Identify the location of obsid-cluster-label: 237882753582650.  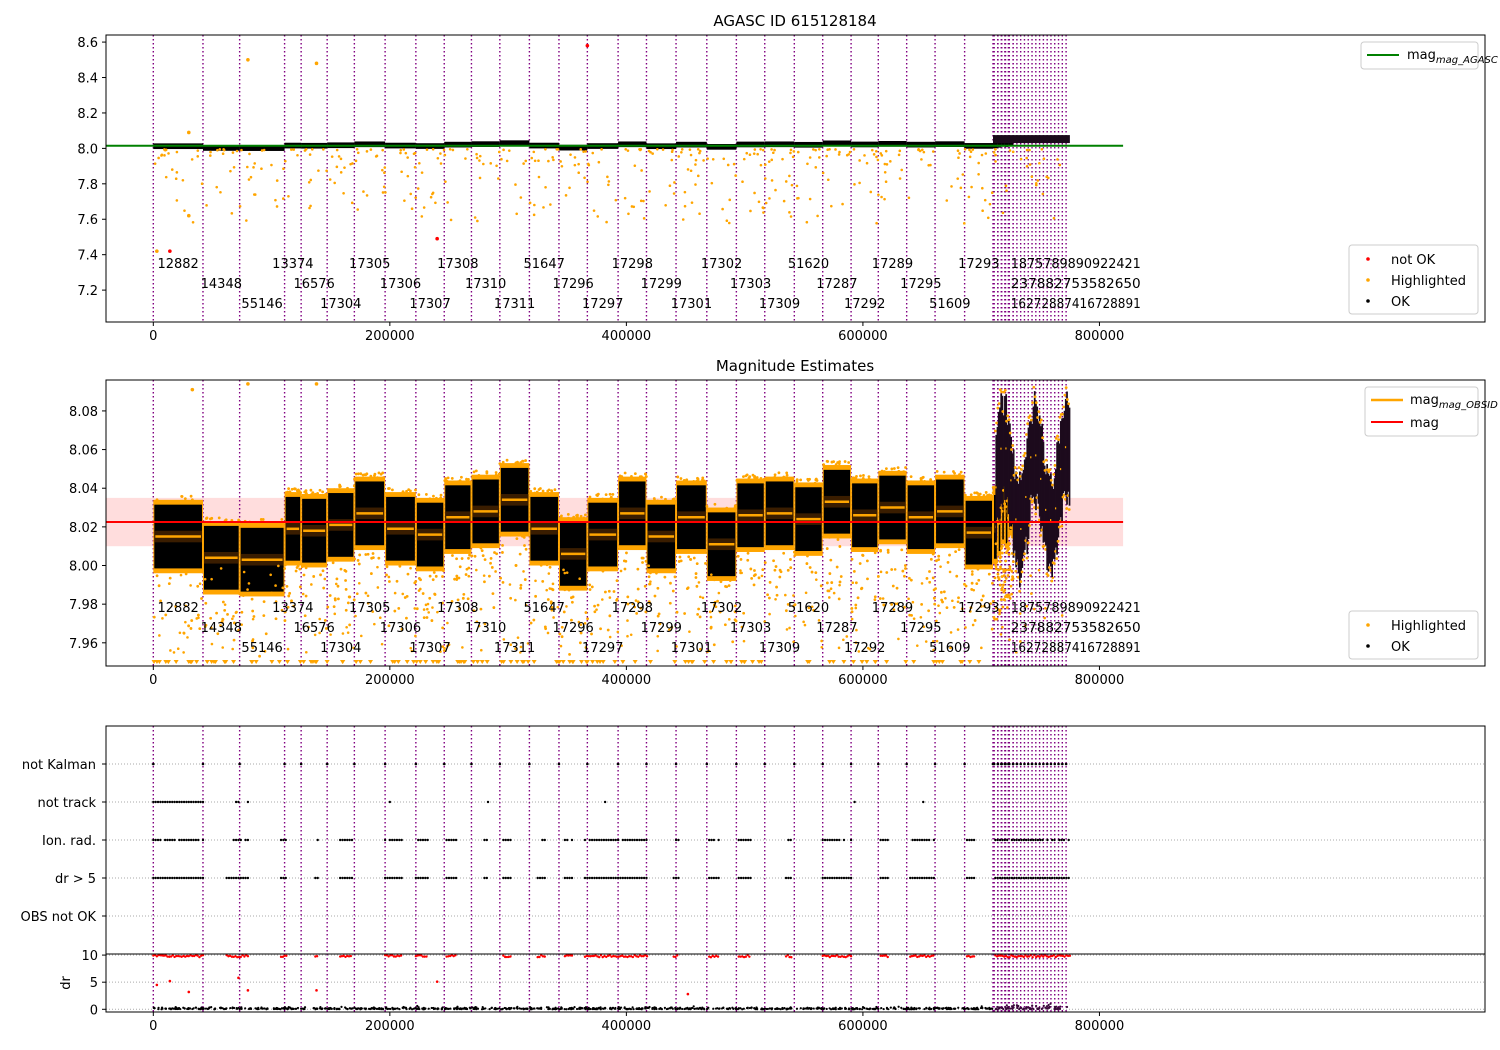
(1076, 628).